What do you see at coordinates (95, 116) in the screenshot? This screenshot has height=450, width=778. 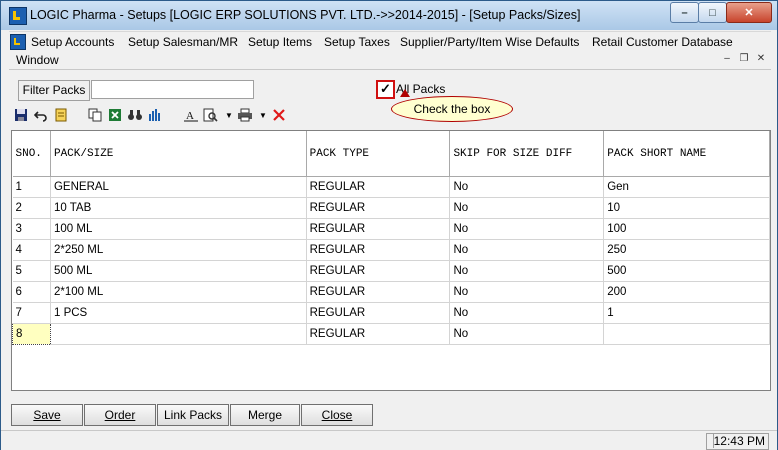 I see `copy-icon` at bounding box center [95, 116].